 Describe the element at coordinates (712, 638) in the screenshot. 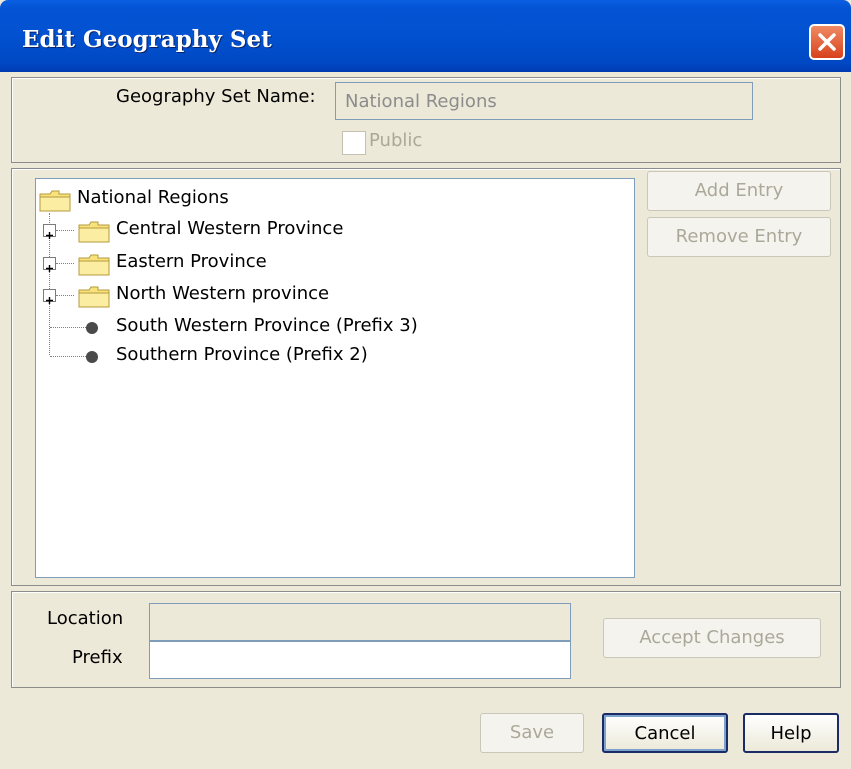

I see `accept-changes-button: Accept Changes` at that location.